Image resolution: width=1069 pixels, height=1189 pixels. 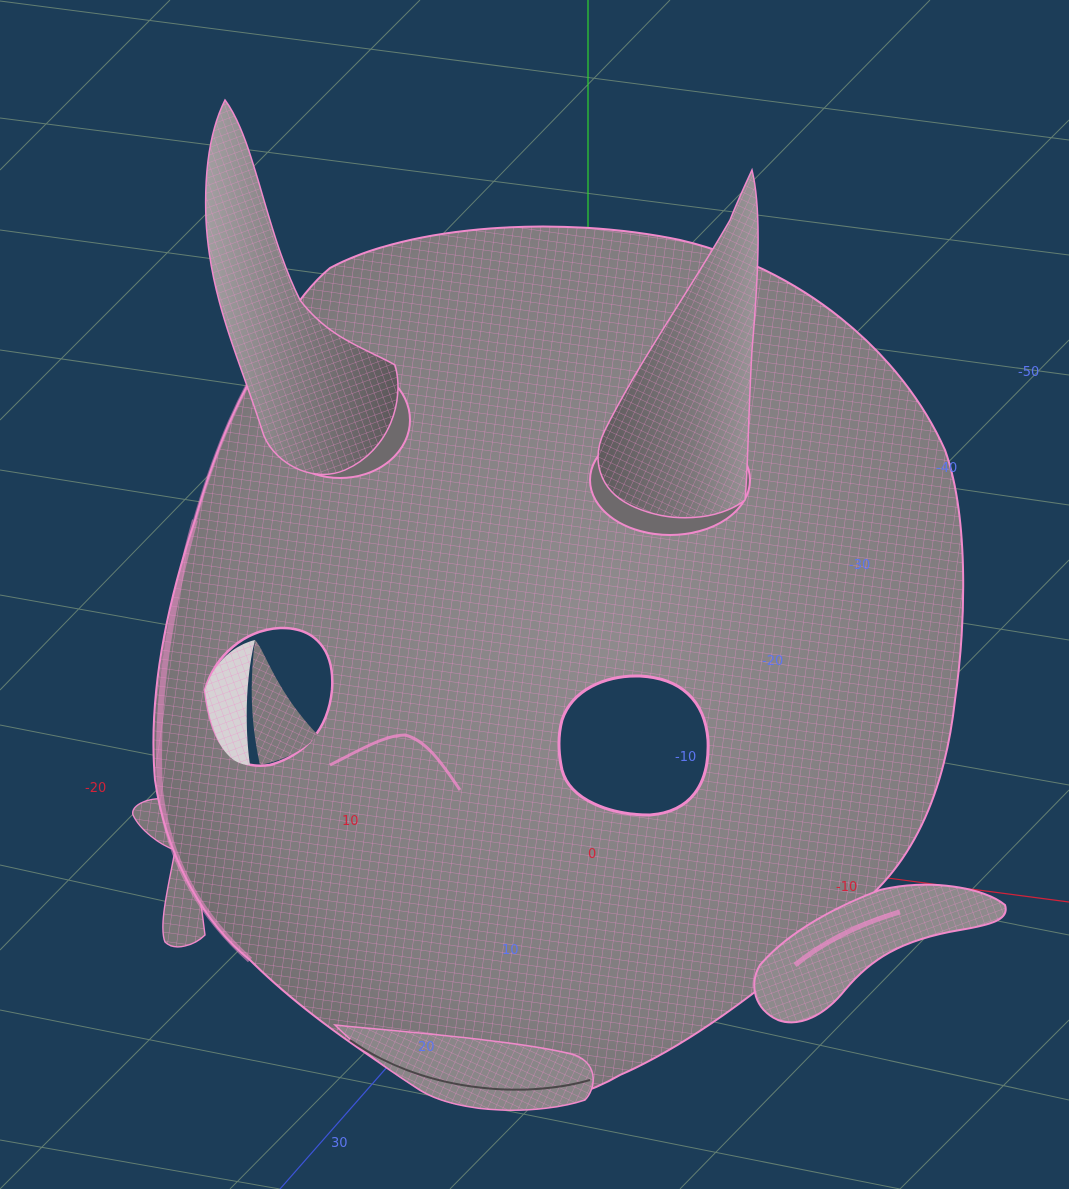 What do you see at coordinates (95, 788) in the screenshot?
I see `red-tick-label: -20` at bounding box center [95, 788].